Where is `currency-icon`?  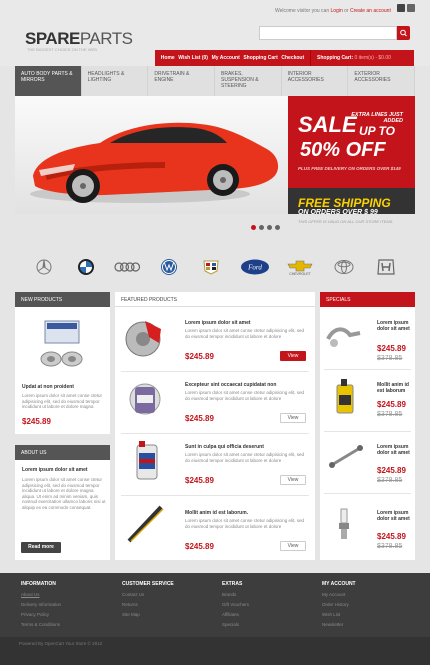 currency-icon is located at coordinates (401, 8).